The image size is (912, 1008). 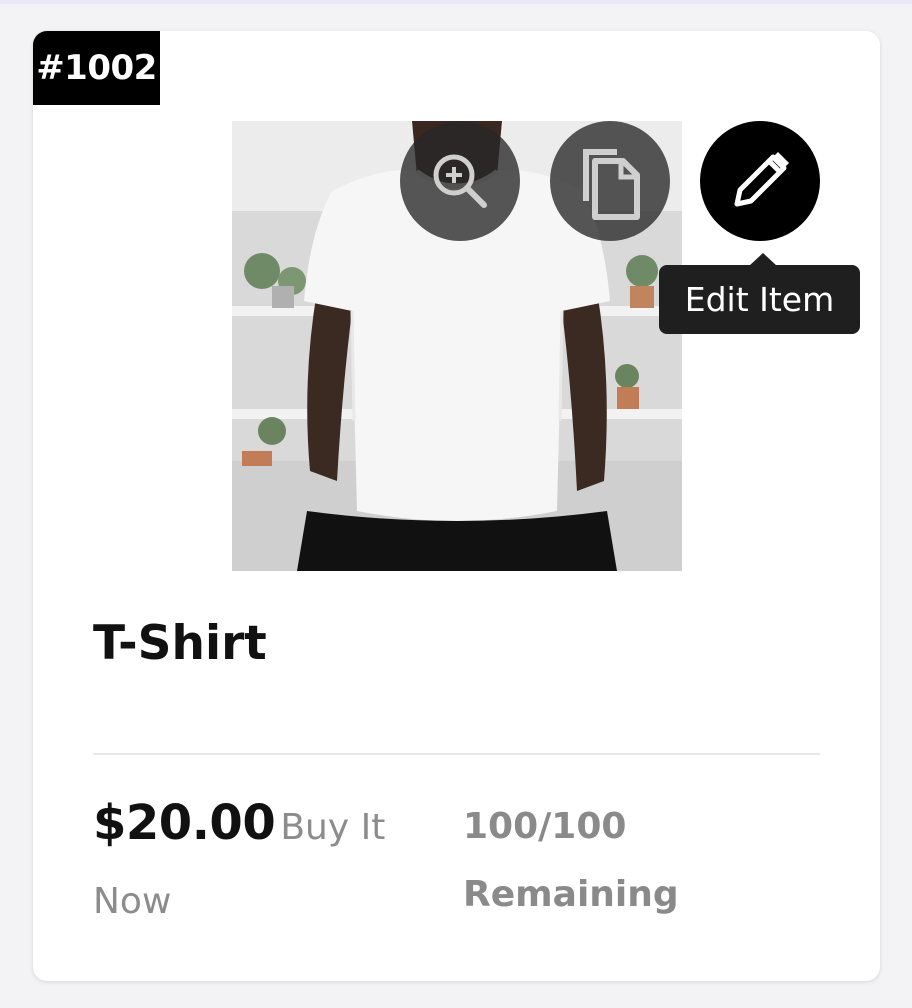 I want to click on top-edge, so click(x=456, y=2).